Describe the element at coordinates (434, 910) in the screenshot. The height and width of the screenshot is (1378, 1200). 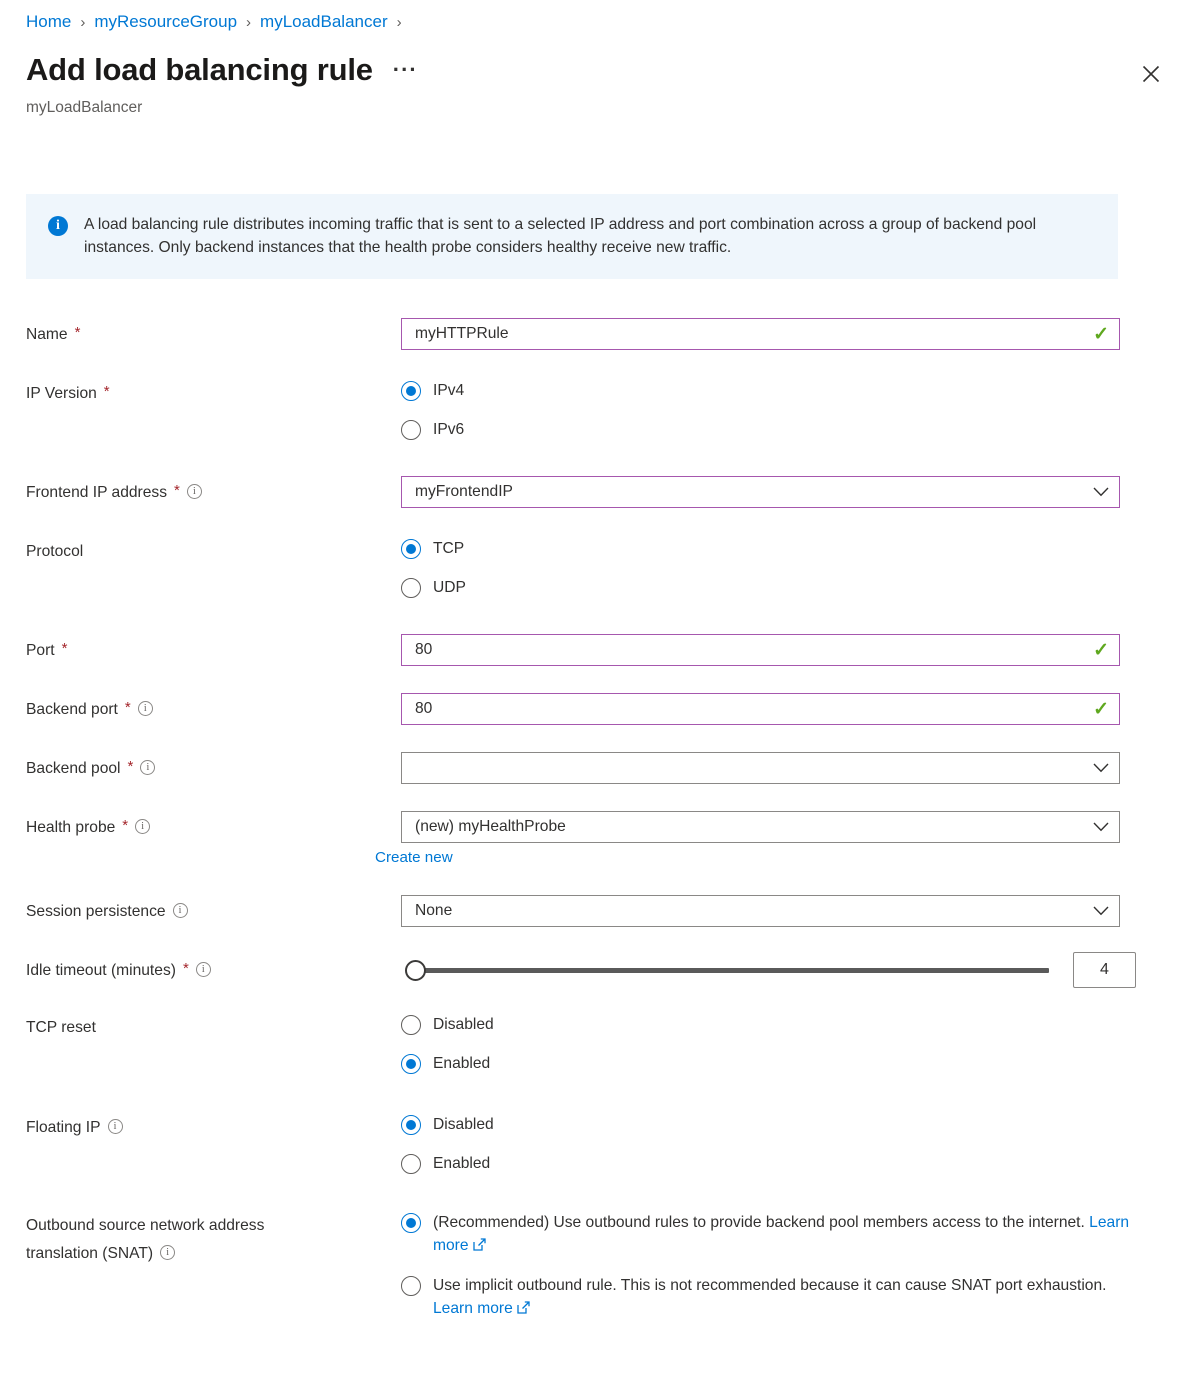
I see `session-persistence-value: None` at that location.